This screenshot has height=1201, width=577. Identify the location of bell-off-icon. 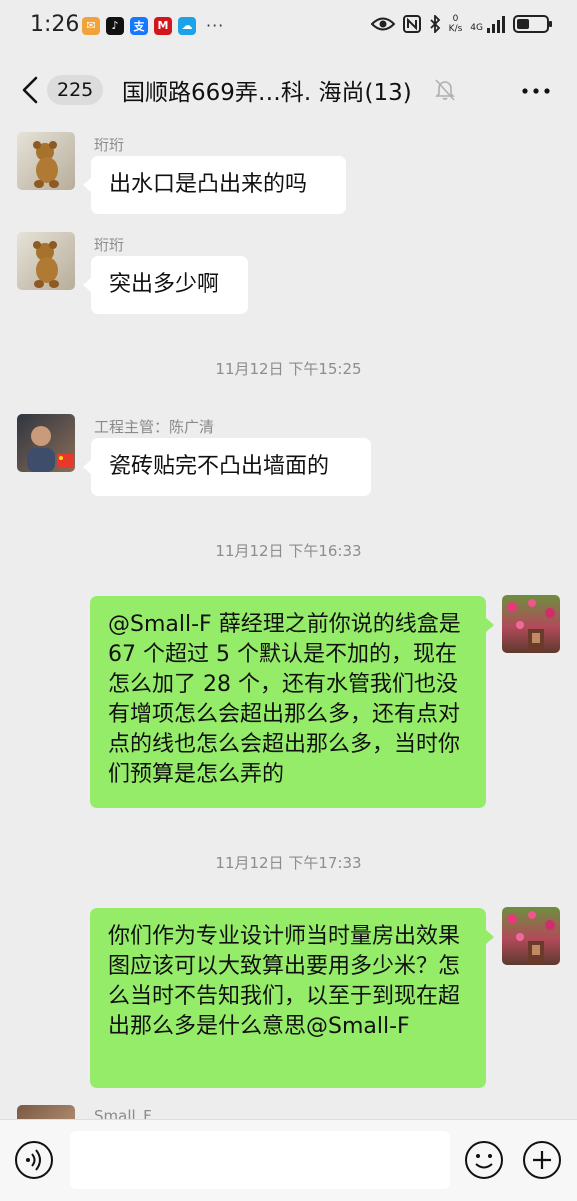
(445, 90).